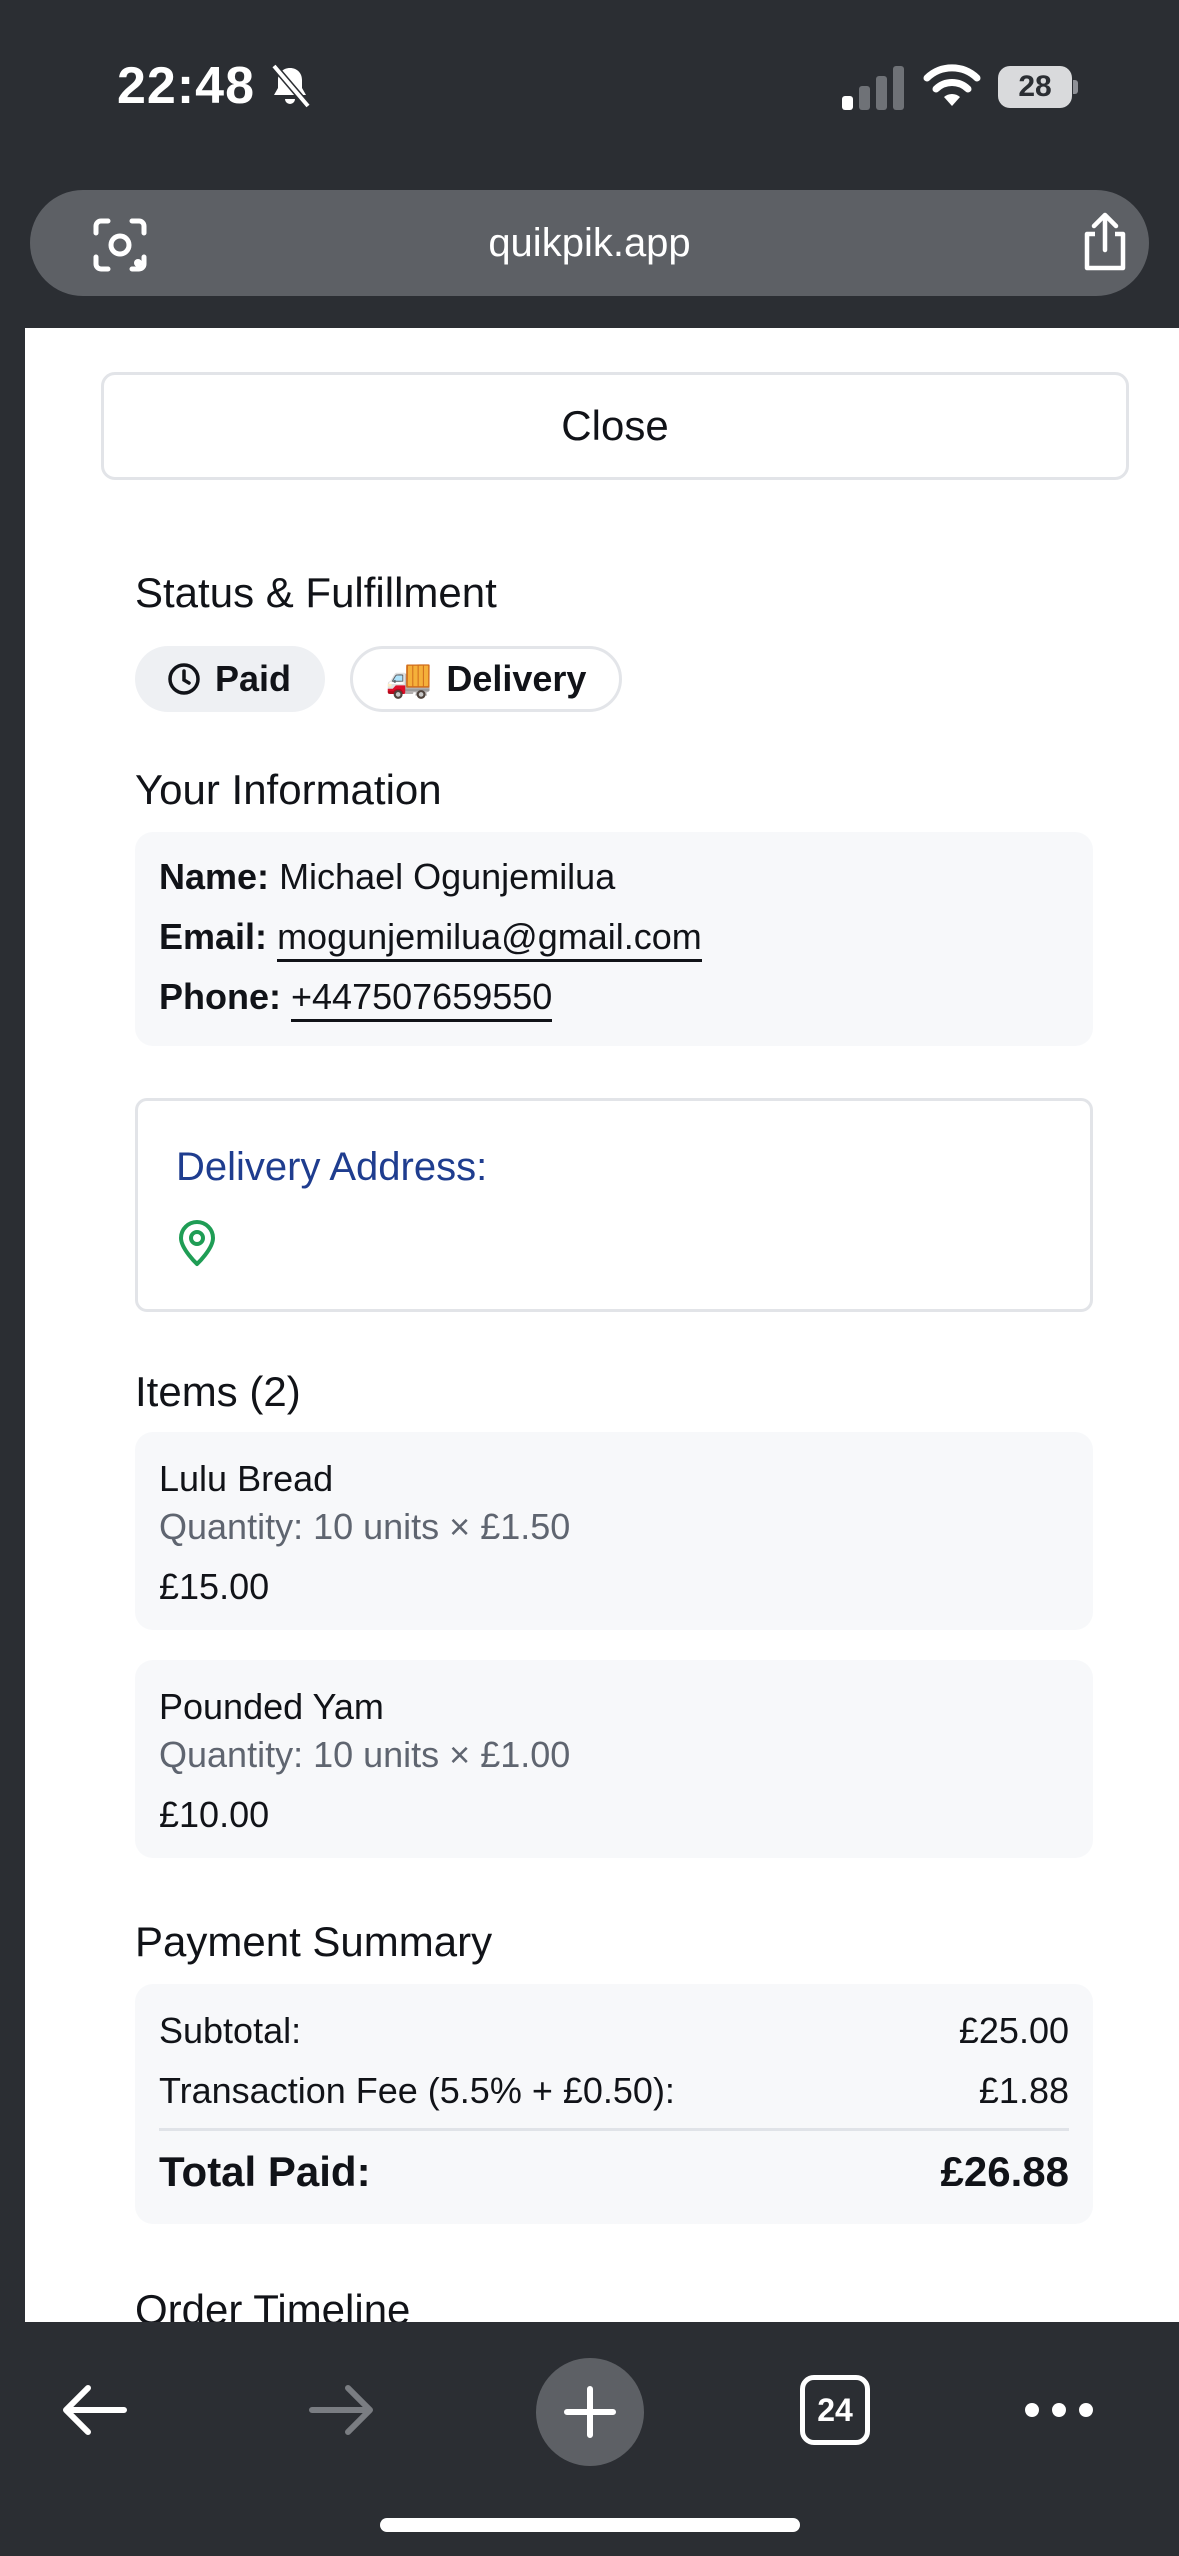 This screenshot has width=1179, height=2556. I want to click on your-information-heading: Your Information, so click(288, 789).